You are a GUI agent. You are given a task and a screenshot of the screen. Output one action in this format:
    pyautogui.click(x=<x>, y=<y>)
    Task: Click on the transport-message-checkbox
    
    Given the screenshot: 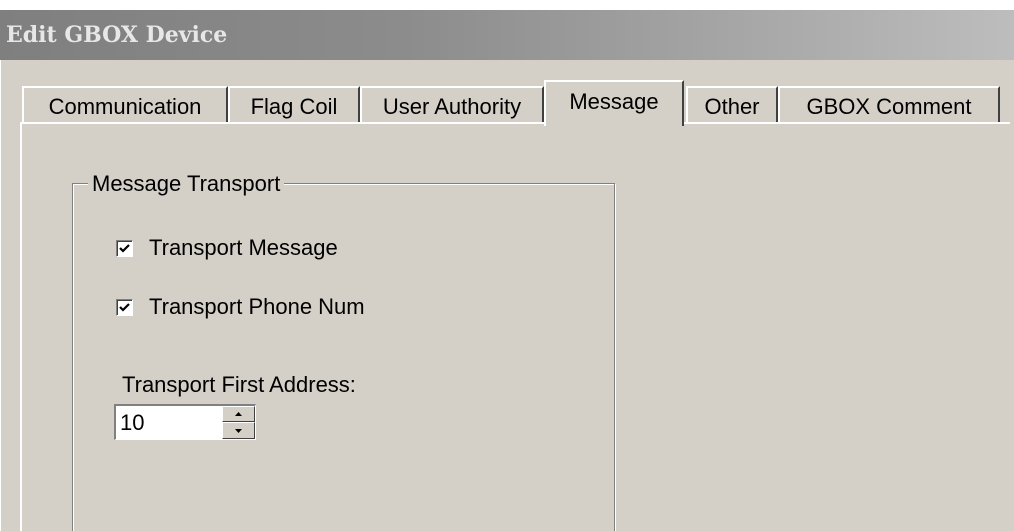 What is the action you would take?
    pyautogui.click(x=124, y=248)
    